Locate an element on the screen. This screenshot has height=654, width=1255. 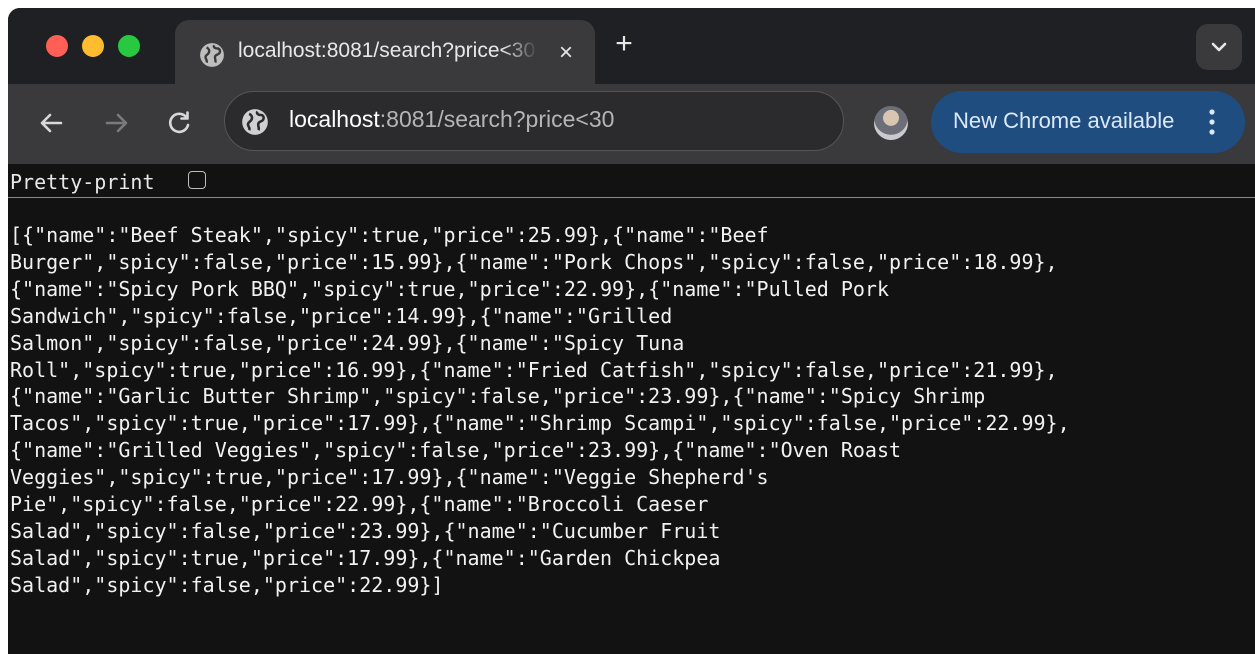
json-line: Salad","spicy":false,"price":22.99}] is located at coordinates (227, 584).